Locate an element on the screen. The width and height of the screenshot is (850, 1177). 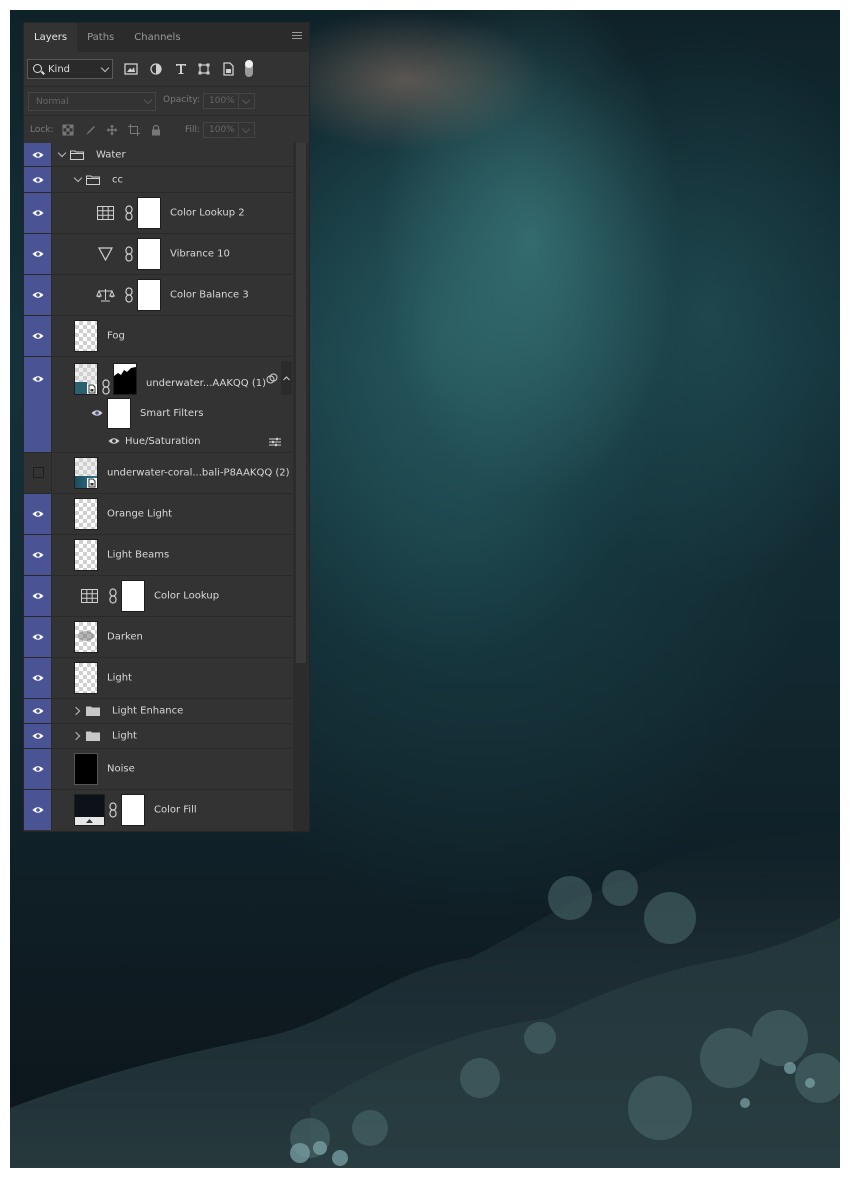
layer-name: Fog is located at coordinates (116, 336).